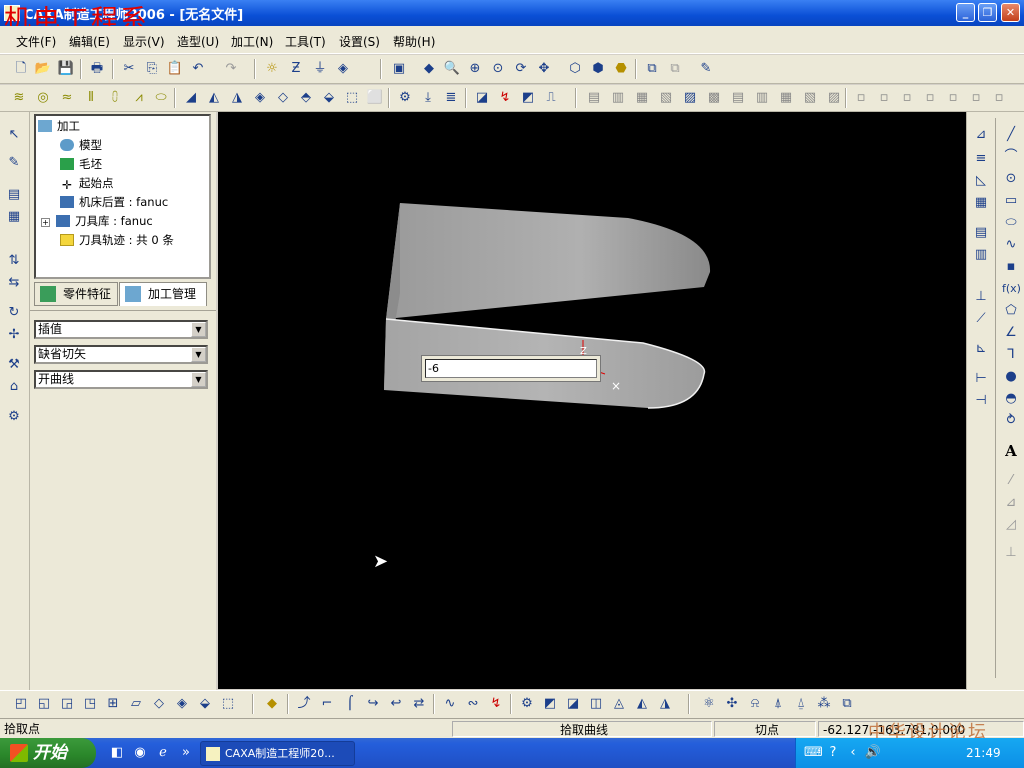 The width and height of the screenshot is (1024, 768). What do you see at coordinates (551, 98) in the screenshot?
I see `tool-4-icon: ⎍` at bounding box center [551, 98].